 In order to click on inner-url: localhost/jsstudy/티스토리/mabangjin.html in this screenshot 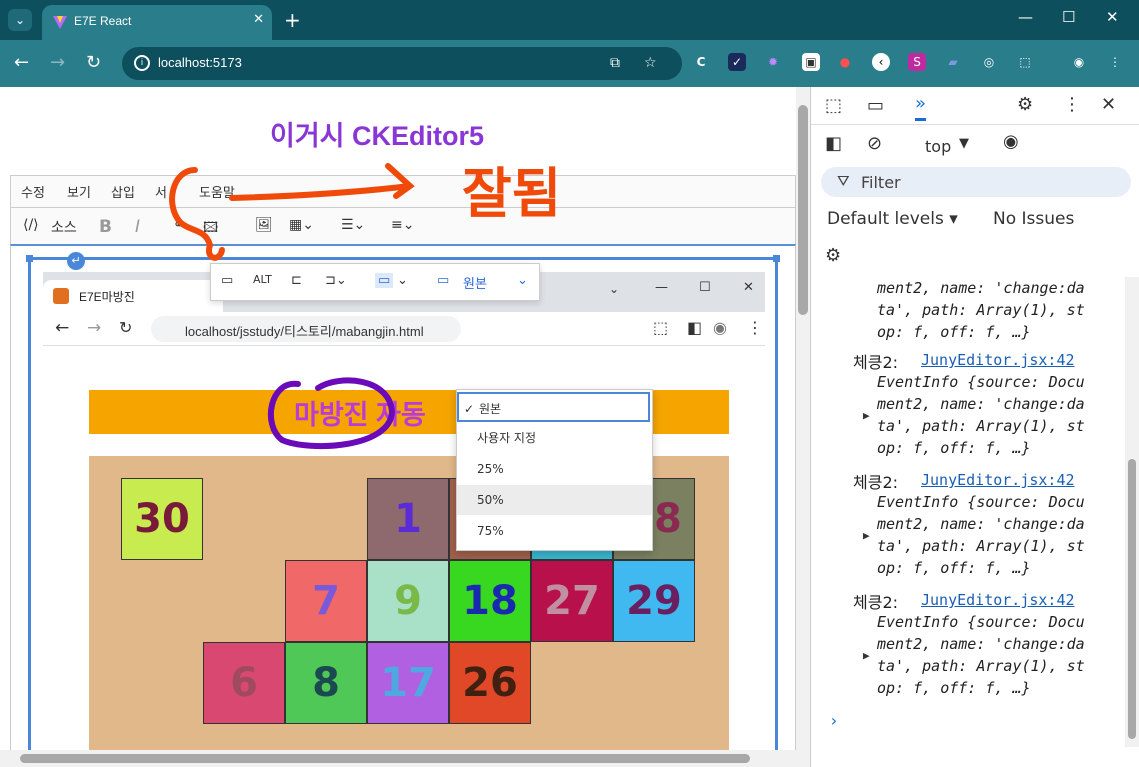, I will do `click(304, 331)`.